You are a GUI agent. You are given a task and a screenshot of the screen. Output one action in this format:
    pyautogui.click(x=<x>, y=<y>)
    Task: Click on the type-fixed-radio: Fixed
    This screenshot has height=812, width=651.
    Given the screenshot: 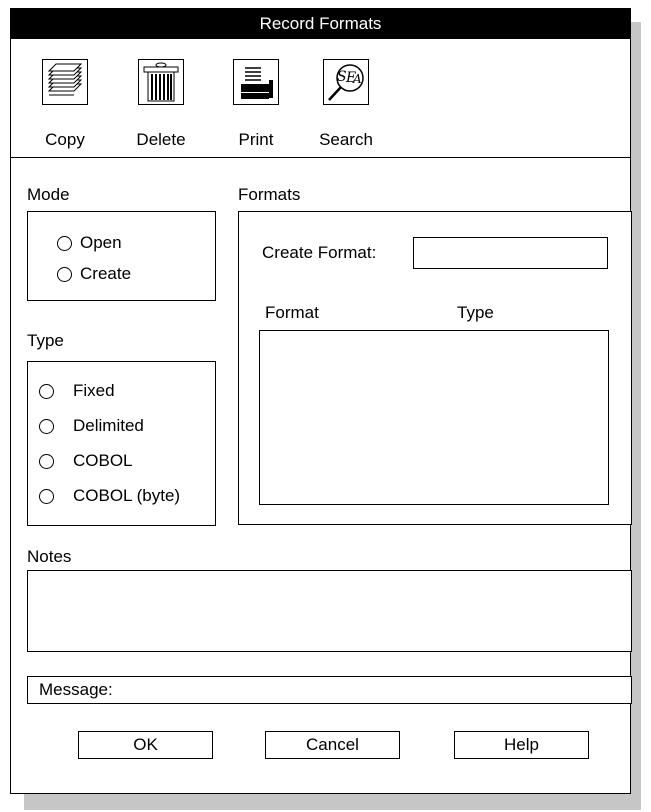 What is the action you would take?
    pyautogui.click(x=77, y=391)
    